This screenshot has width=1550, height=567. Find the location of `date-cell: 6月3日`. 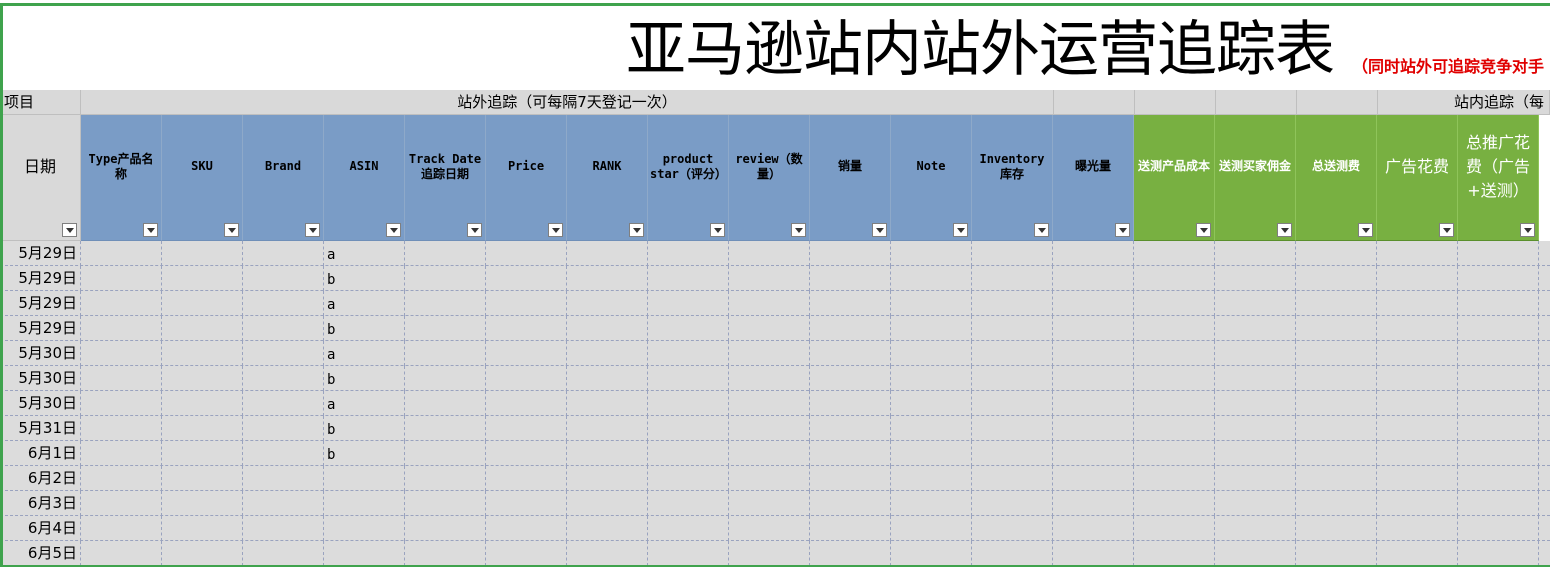

date-cell: 6月3日 is located at coordinates (40, 503).